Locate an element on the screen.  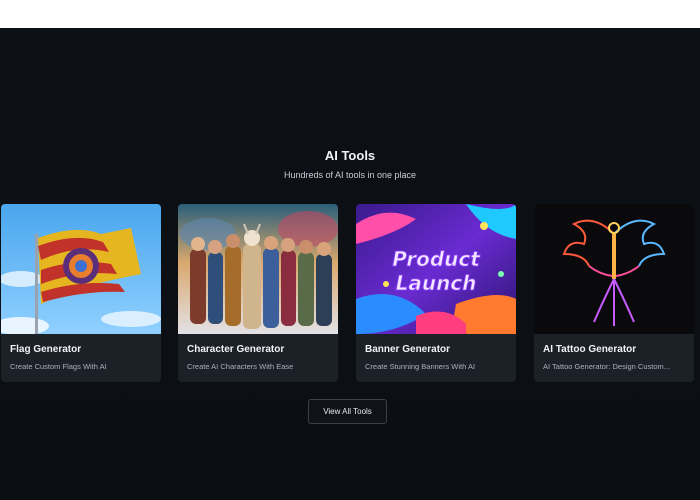
tool-card-name: Character Generator is located at coordinates (236, 349).